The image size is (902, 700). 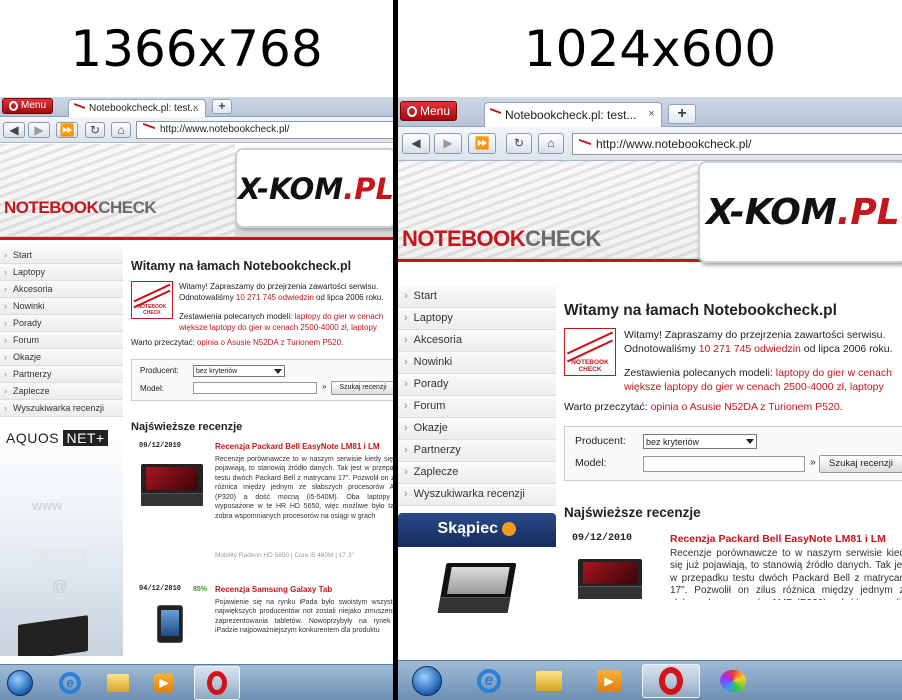 I want to click on folder-icon, so click(x=118, y=683).